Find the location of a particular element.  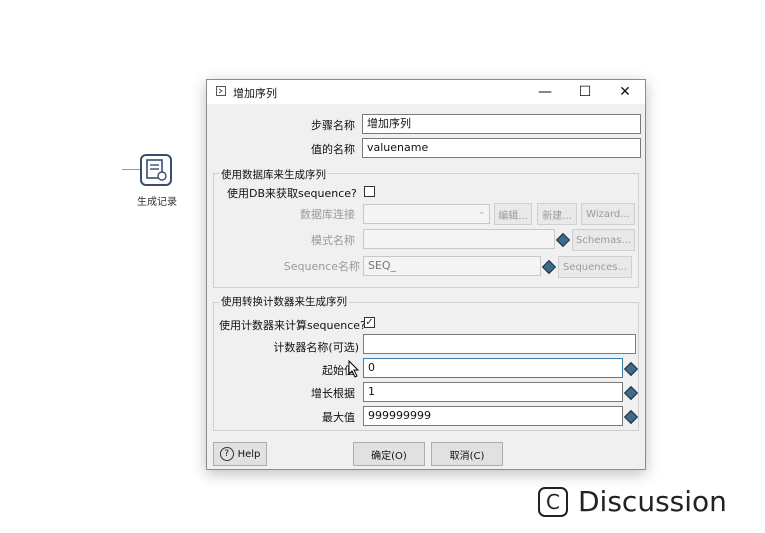

increment-input: 1 is located at coordinates (493, 392).